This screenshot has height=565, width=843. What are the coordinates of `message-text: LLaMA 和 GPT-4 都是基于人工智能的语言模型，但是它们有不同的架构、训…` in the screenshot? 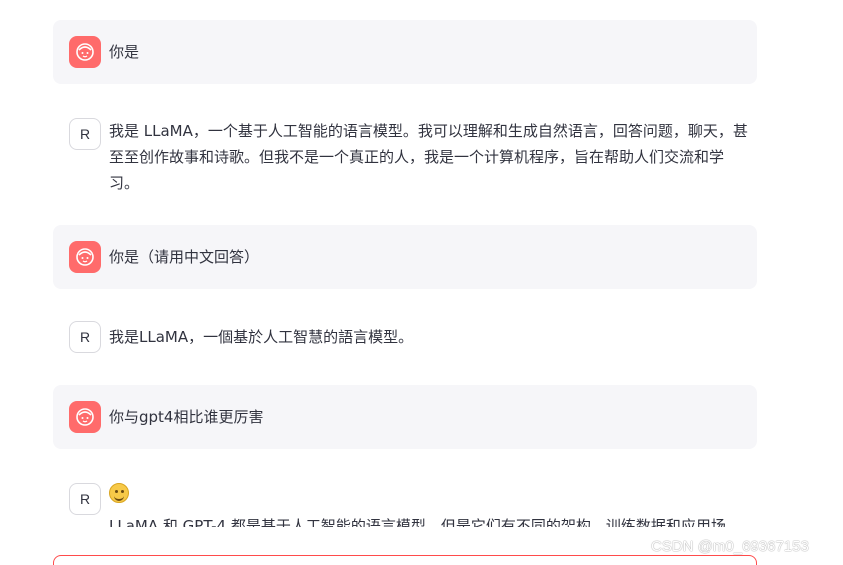 It's located at (417, 522).